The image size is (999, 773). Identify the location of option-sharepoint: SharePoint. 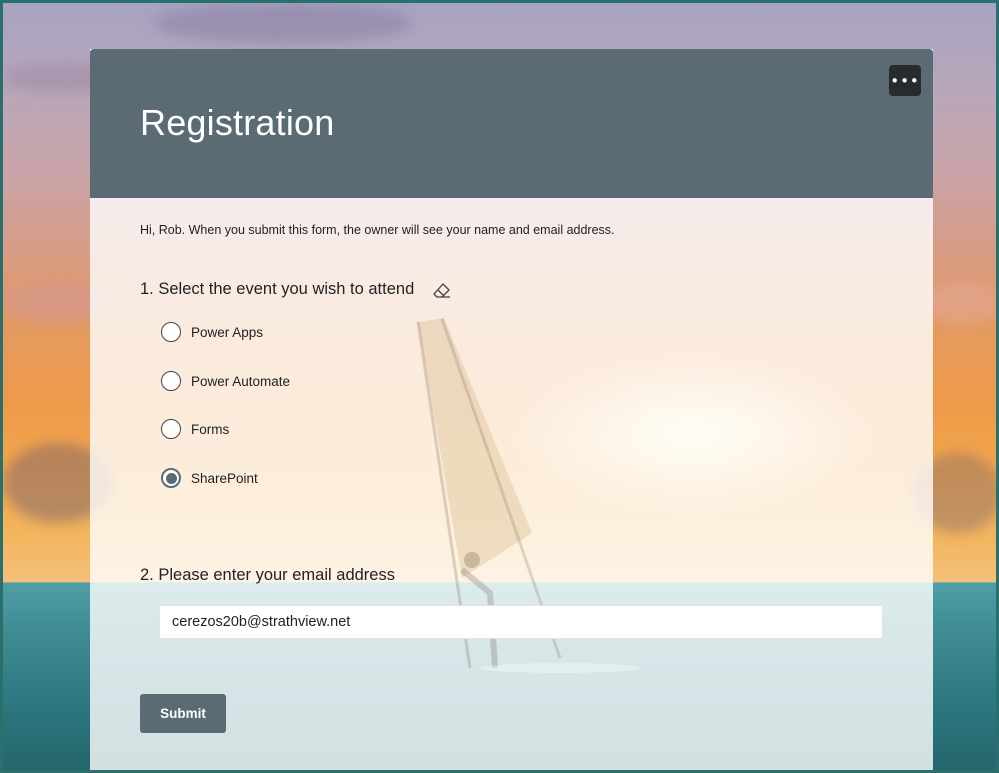
(209, 478).